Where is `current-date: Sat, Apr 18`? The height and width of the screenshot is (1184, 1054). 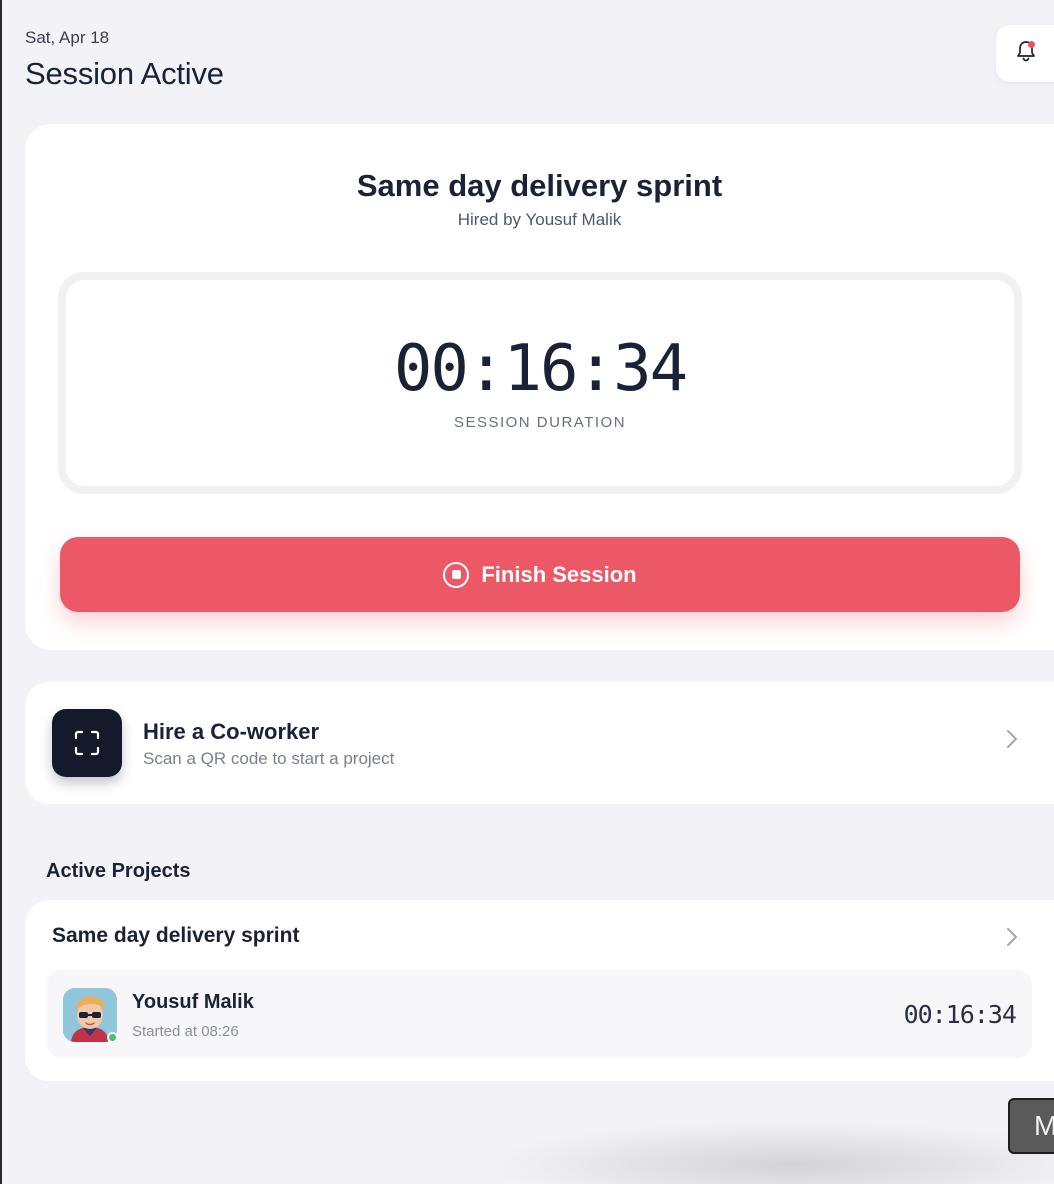 current-date: Sat, Apr 18 is located at coordinates (67, 37).